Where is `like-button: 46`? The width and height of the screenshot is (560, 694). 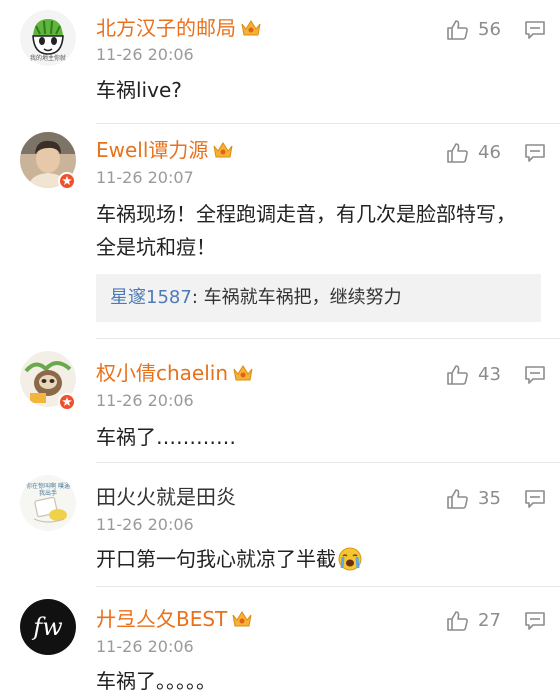 like-button: 46 is located at coordinates (478, 153).